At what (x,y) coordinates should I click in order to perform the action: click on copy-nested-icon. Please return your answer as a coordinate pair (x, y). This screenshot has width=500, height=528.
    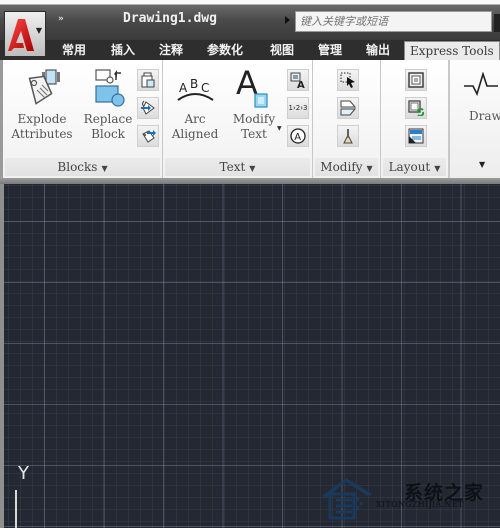
    Looking at the image, I should click on (148, 80).